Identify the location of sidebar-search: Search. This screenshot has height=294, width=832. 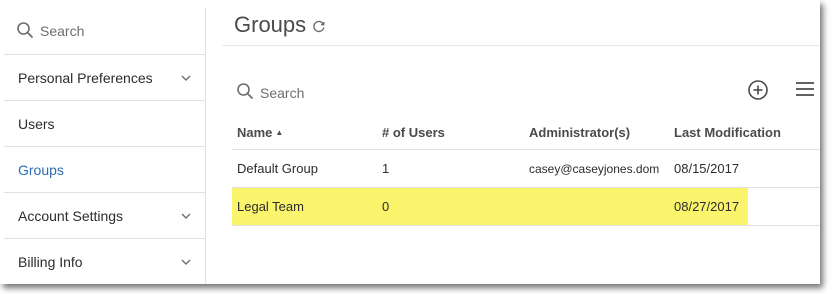
(104, 31).